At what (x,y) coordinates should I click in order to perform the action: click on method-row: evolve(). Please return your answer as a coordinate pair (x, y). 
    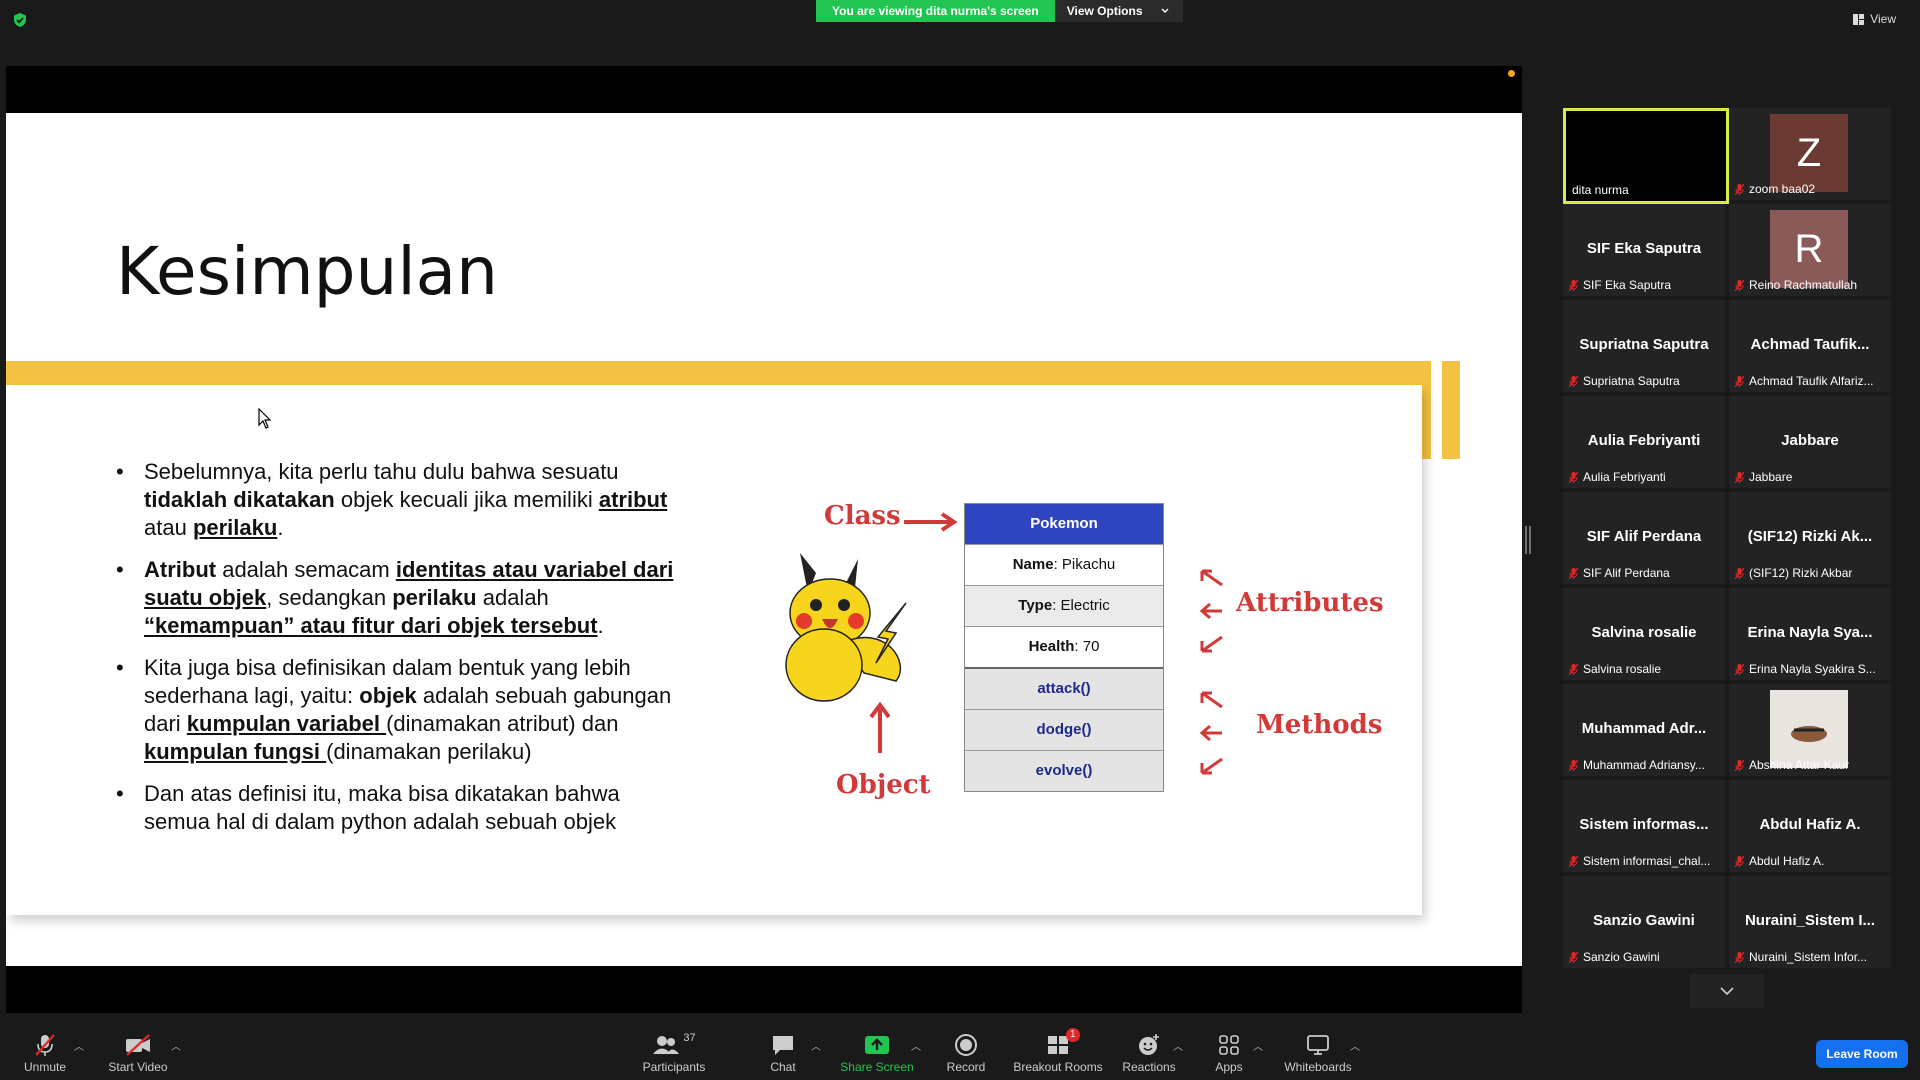
    Looking at the image, I should click on (1064, 770).